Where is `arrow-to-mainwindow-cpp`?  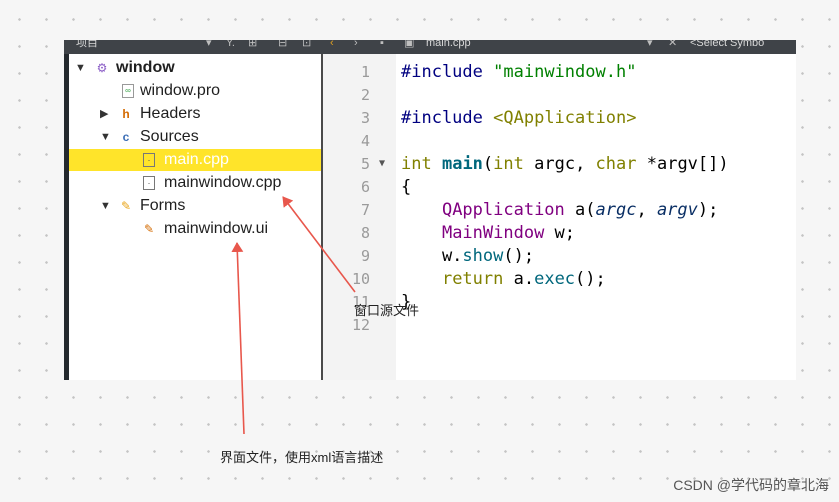
arrow-to-mainwindow-cpp is located at coordinates (319, 244).